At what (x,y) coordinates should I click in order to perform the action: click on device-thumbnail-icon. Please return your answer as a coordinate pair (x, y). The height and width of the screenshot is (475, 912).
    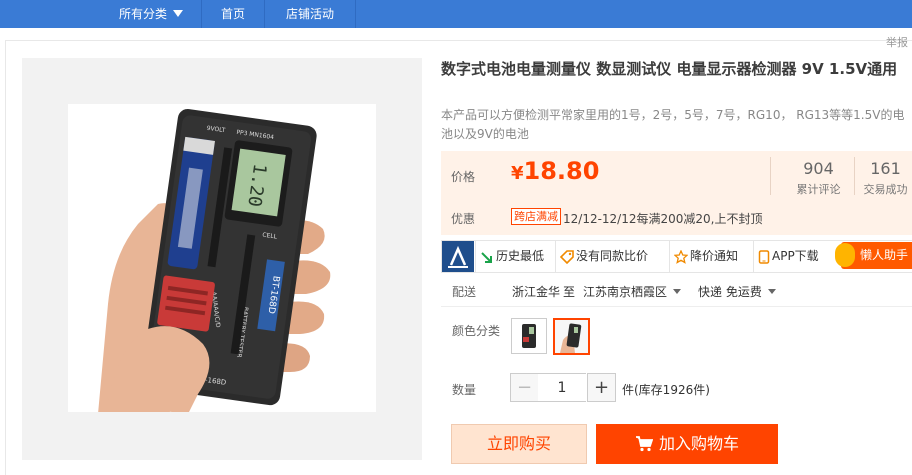
    Looking at the image, I should click on (529, 336).